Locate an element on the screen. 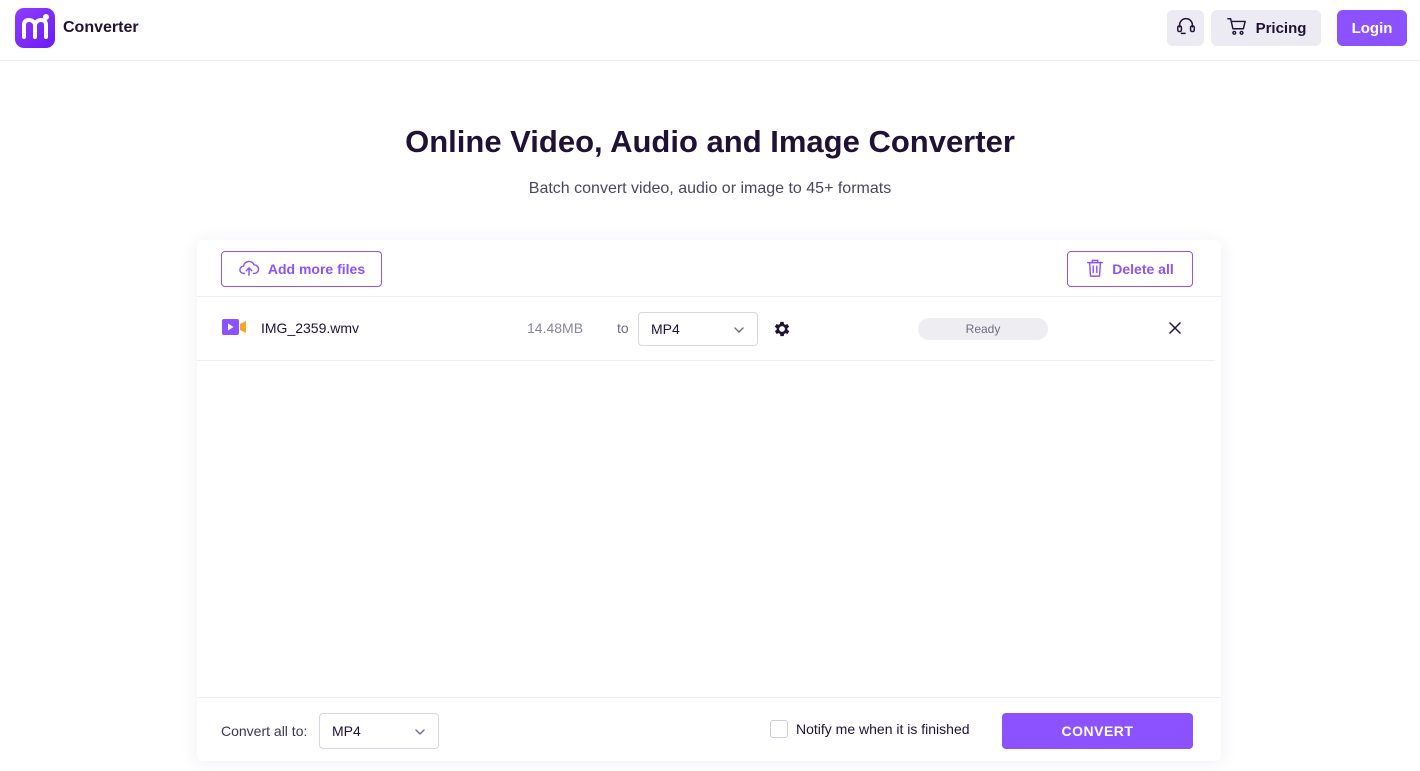 This screenshot has width=1420, height=771. output-format-select: MP4 is located at coordinates (698, 329).